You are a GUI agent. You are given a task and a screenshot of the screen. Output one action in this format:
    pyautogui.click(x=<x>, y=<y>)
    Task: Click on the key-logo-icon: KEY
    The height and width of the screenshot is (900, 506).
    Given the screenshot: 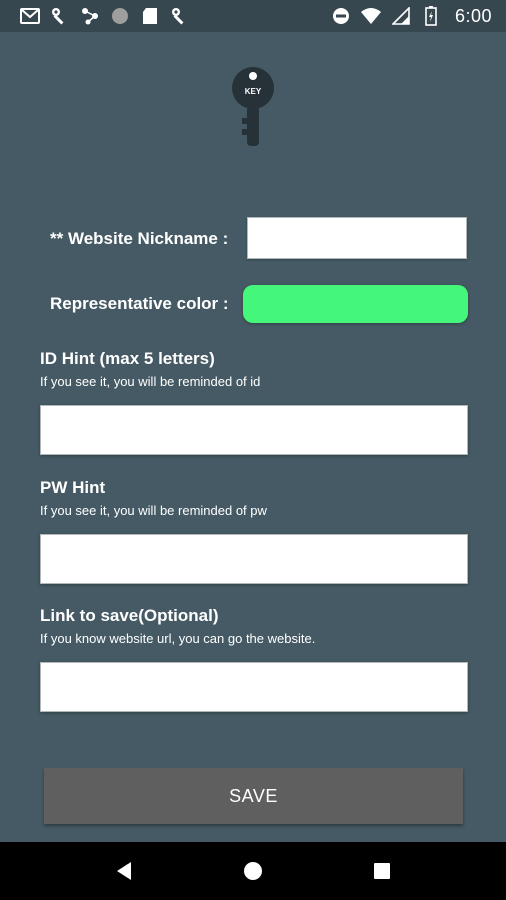 What is the action you would take?
    pyautogui.click(x=253, y=109)
    